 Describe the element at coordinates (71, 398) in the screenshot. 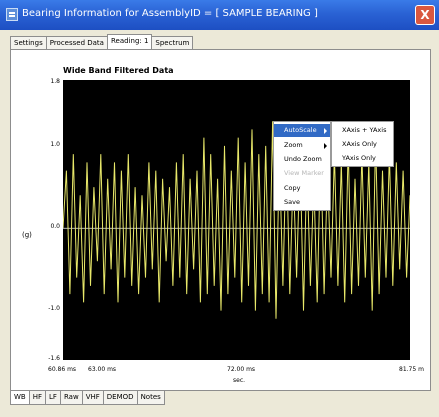

I see `tab-raw: Raw` at that location.